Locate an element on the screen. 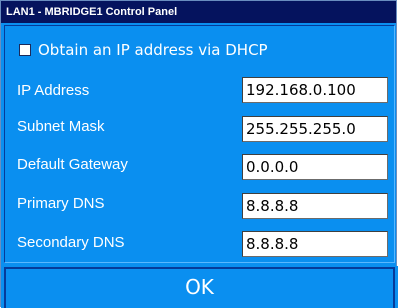 The width and height of the screenshot is (399, 308). ip-address-input: 192.168.0.100 is located at coordinates (315, 90).